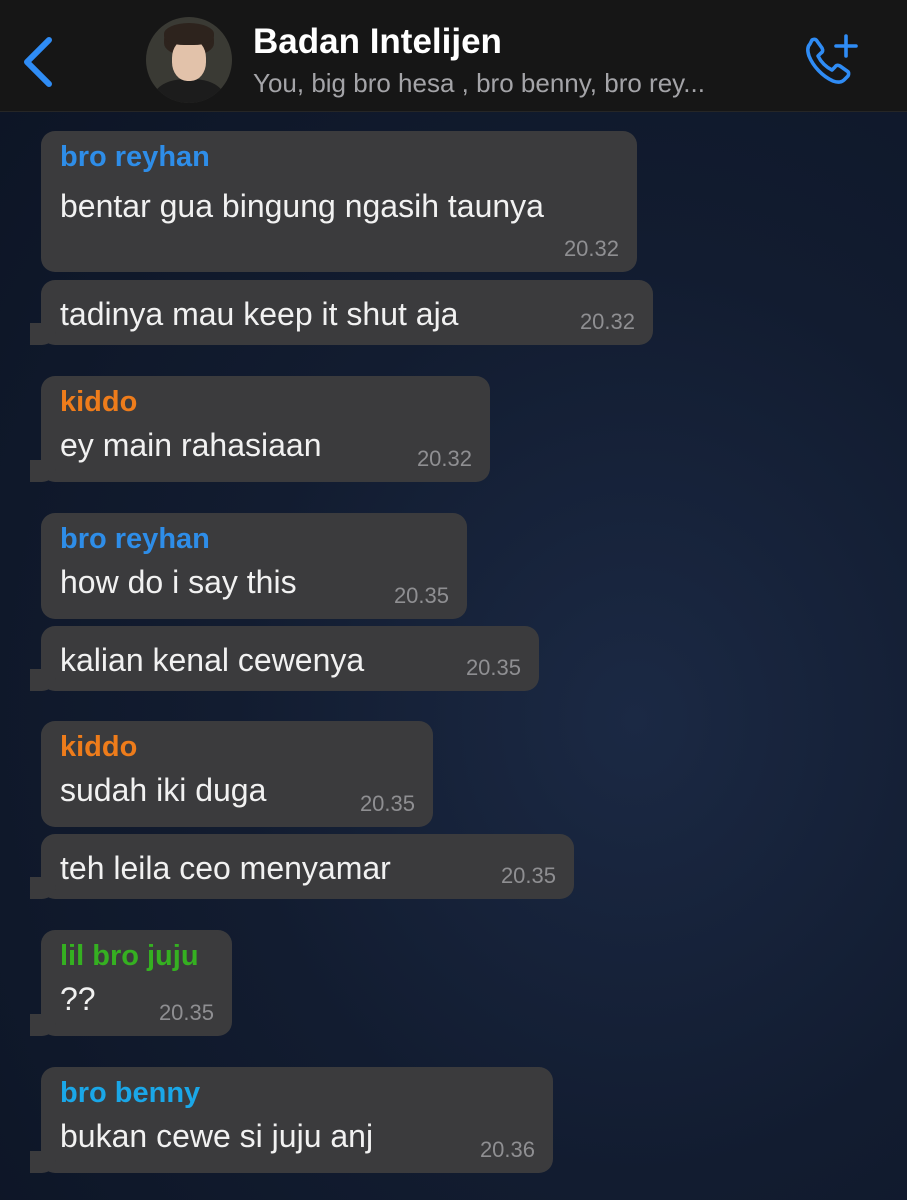  I want to click on message-bubble: bro reyhan how do i say this 20.35, so click(254, 566).